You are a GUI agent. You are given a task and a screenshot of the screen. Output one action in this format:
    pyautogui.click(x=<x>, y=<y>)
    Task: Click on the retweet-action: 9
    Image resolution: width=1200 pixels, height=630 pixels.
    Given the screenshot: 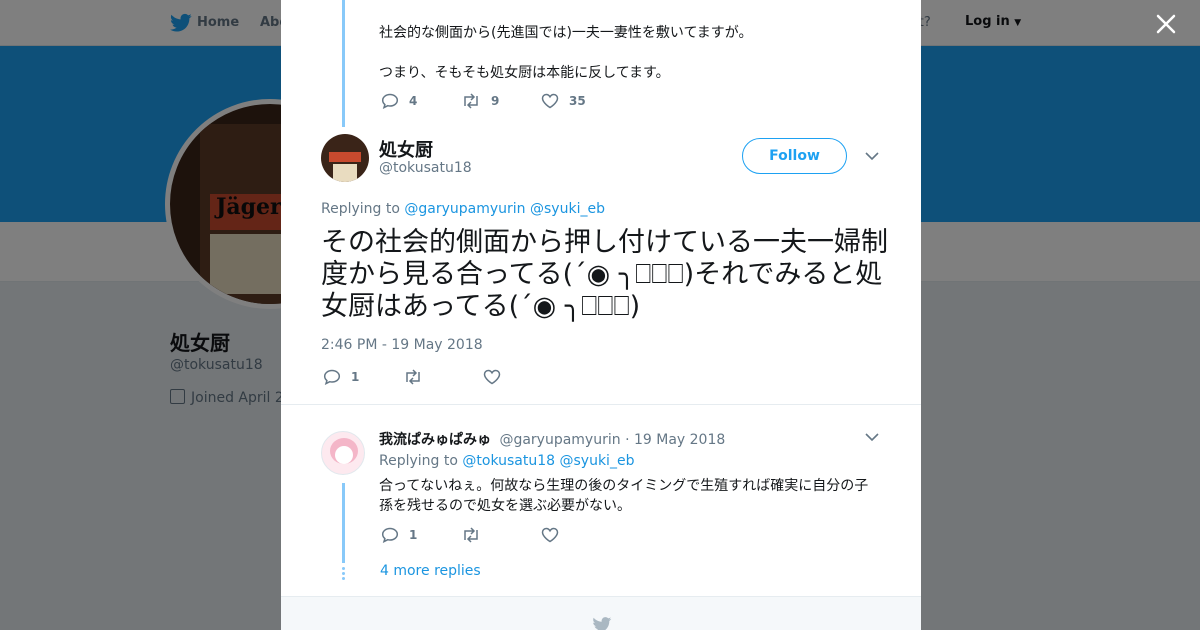 What is the action you would take?
    pyautogui.click(x=501, y=101)
    